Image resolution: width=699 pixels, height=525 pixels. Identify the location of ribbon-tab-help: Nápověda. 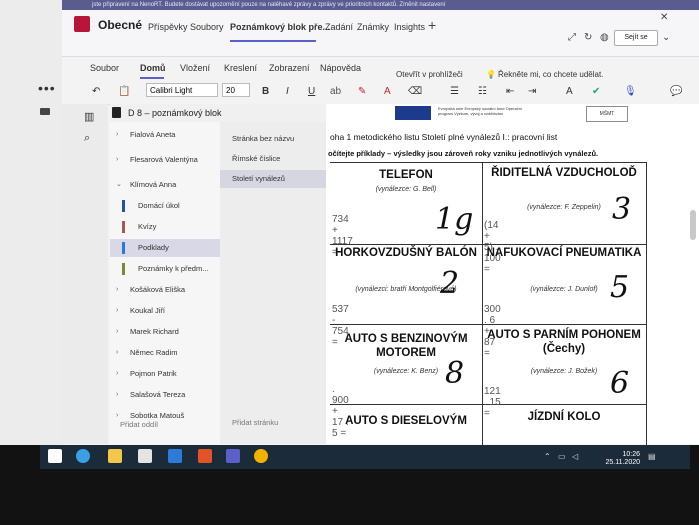
(340, 68).